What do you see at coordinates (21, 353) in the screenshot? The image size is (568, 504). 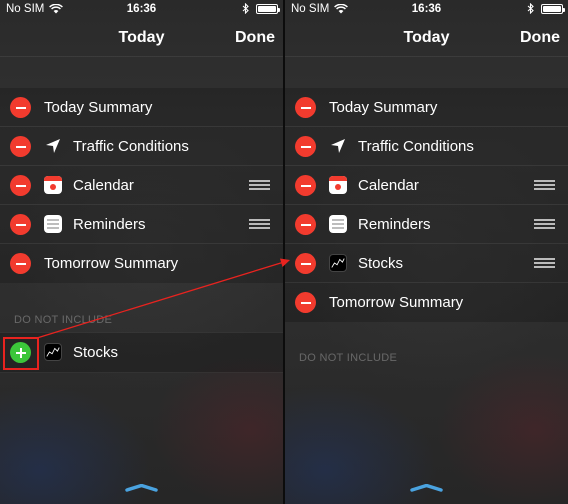 I see `annotation-highlight-box` at bounding box center [21, 353].